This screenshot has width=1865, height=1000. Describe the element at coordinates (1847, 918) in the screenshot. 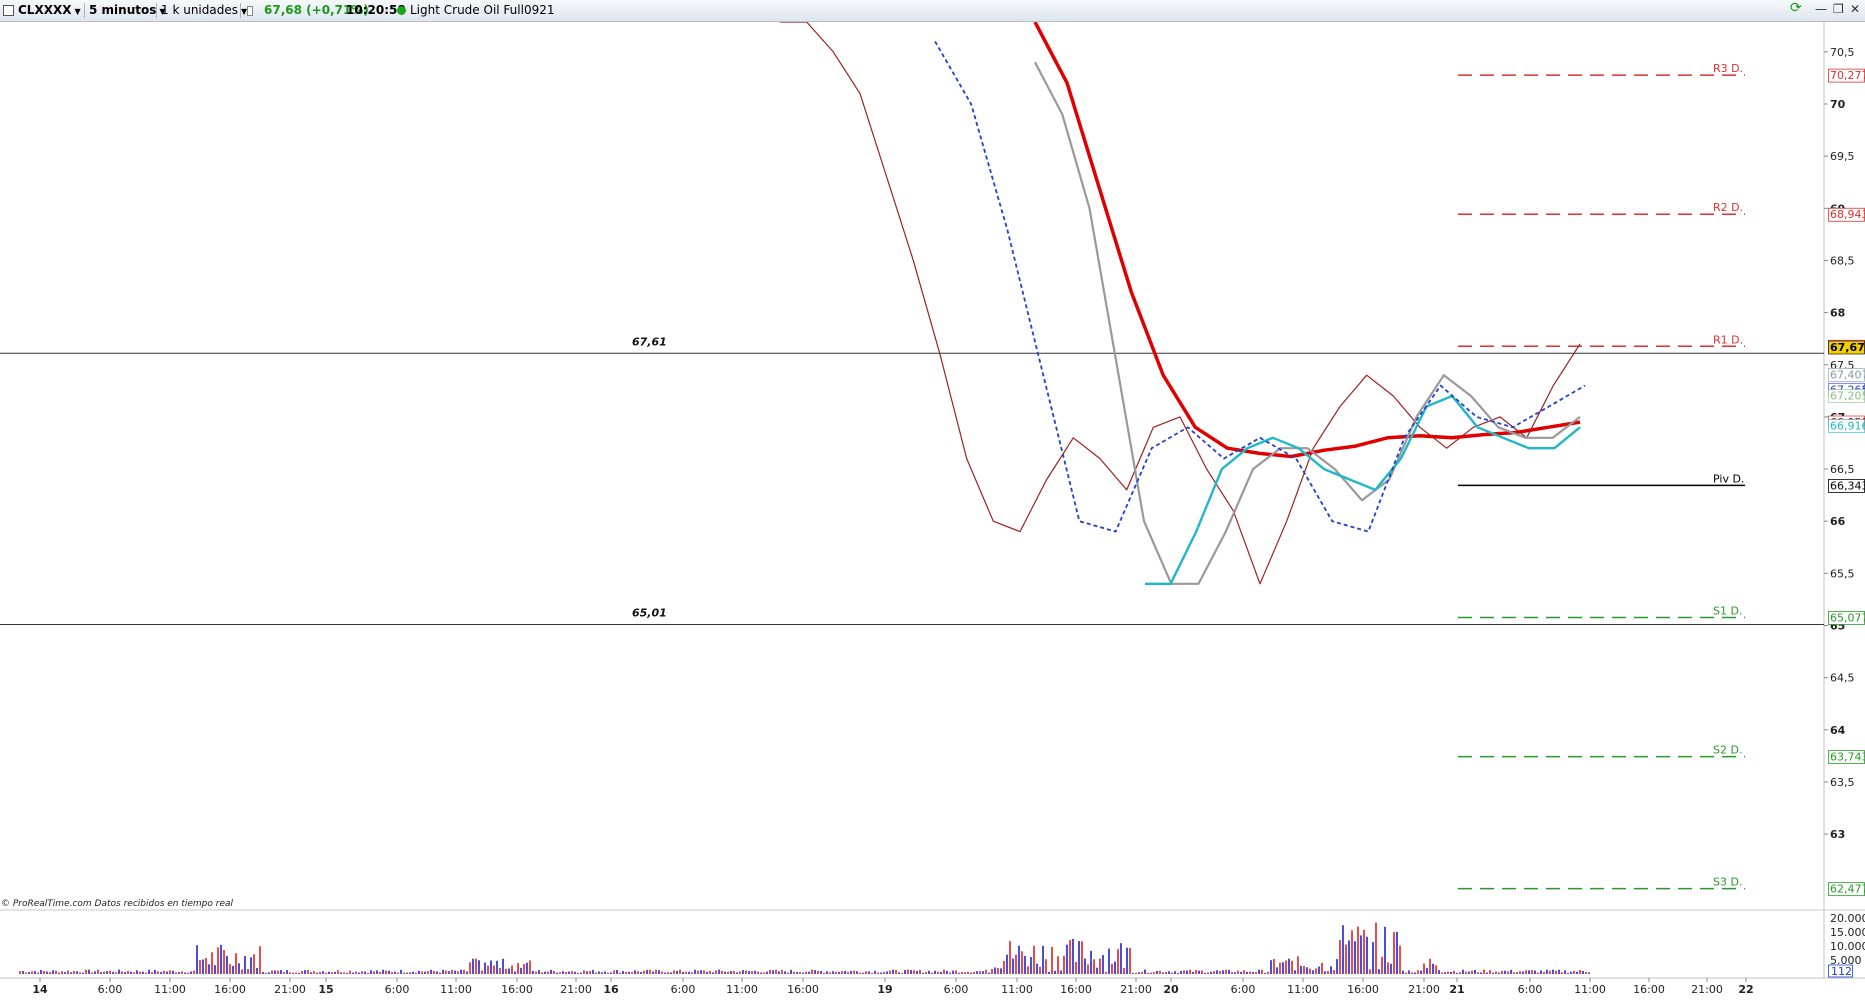

I see `volume-tick-label: 20.000` at that location.